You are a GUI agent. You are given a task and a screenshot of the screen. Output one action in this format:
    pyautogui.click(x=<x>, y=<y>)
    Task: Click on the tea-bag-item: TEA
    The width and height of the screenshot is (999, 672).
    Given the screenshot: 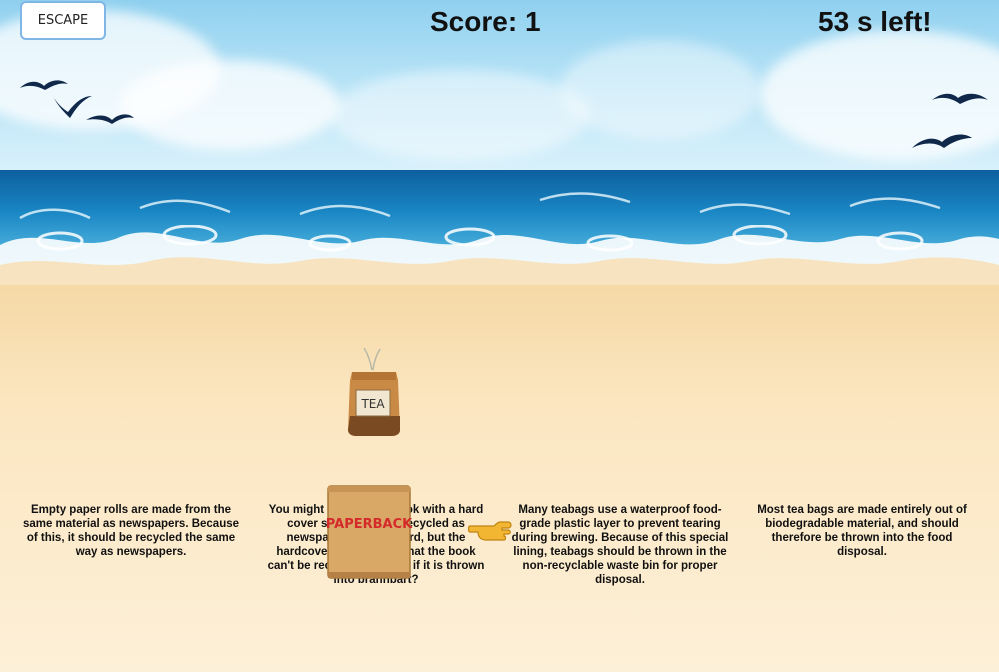 What is the action you would take?
    pyautogui.click(x=374, y=393)
    